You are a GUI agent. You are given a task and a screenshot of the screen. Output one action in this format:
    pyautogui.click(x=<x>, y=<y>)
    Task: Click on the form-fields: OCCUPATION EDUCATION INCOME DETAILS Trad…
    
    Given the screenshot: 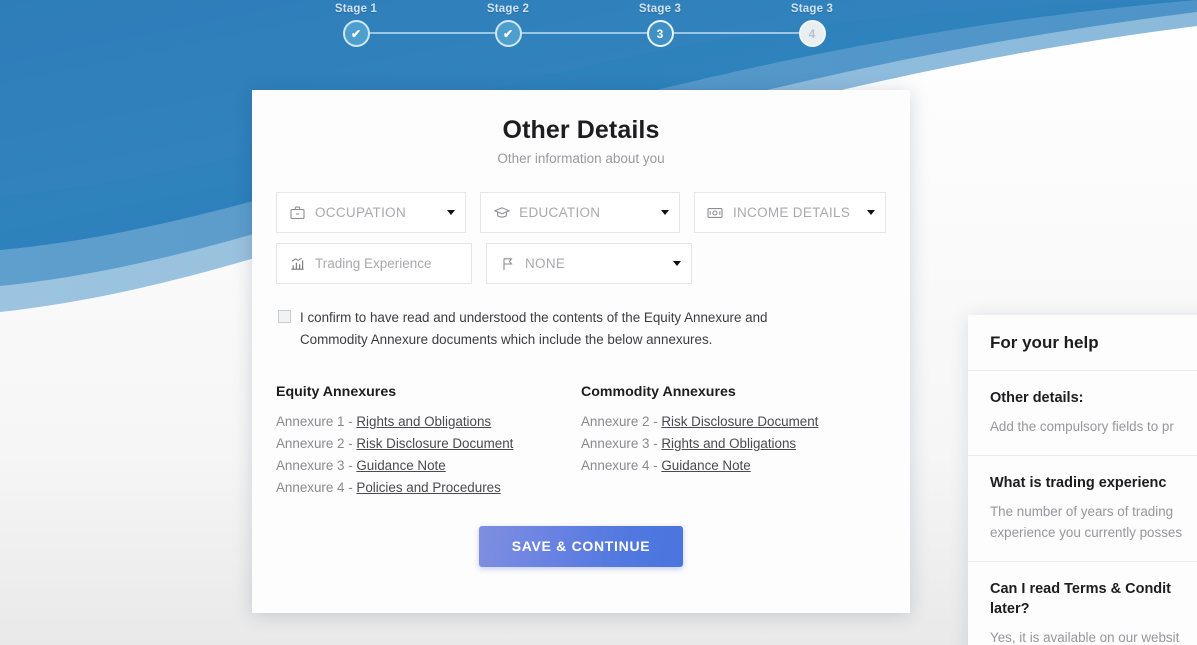 What is the action you would take?
    pyautogui.click(x=581, y=225)
    